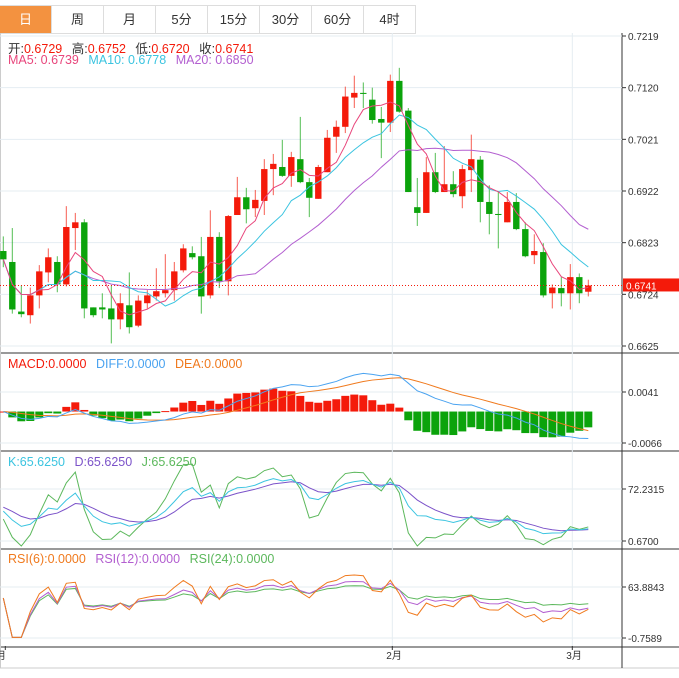 The width and height of the screenshot is (679, 678). What do you see at coordinates (127, 60) in the screenshot?
I see `ma10-value: MA10: 0.6778` at bounding box center [127, 60].